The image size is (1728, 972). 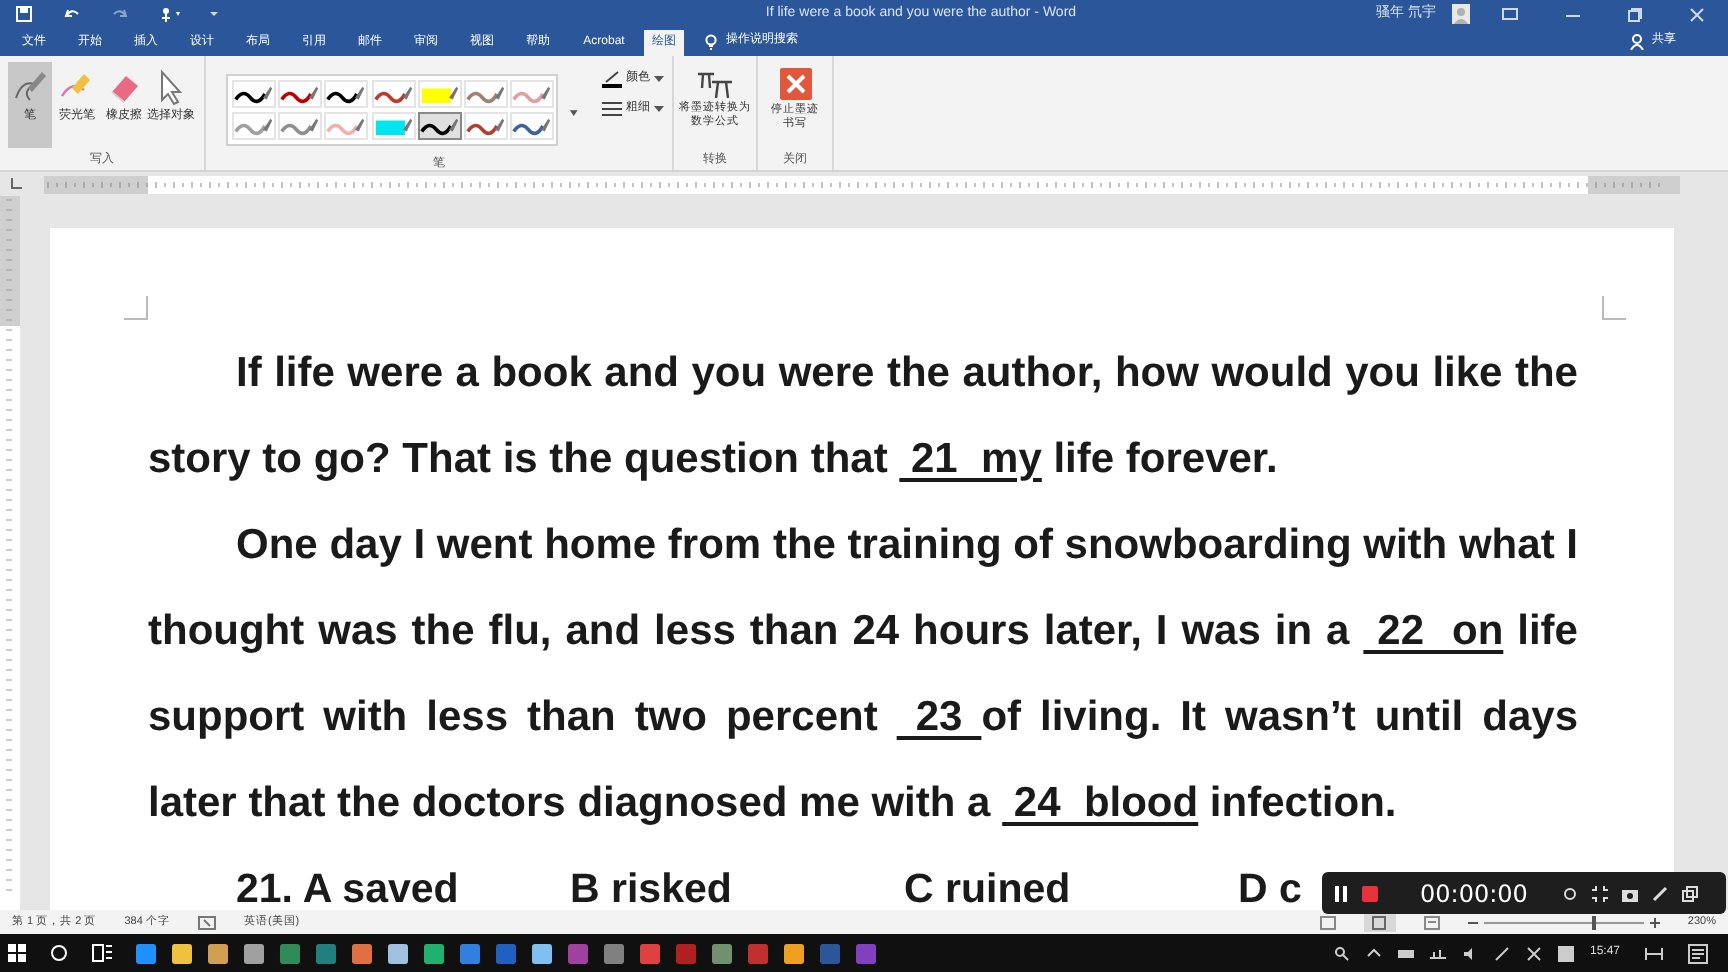 I want to click on print-layout-button, so click(x=1379, y=922).